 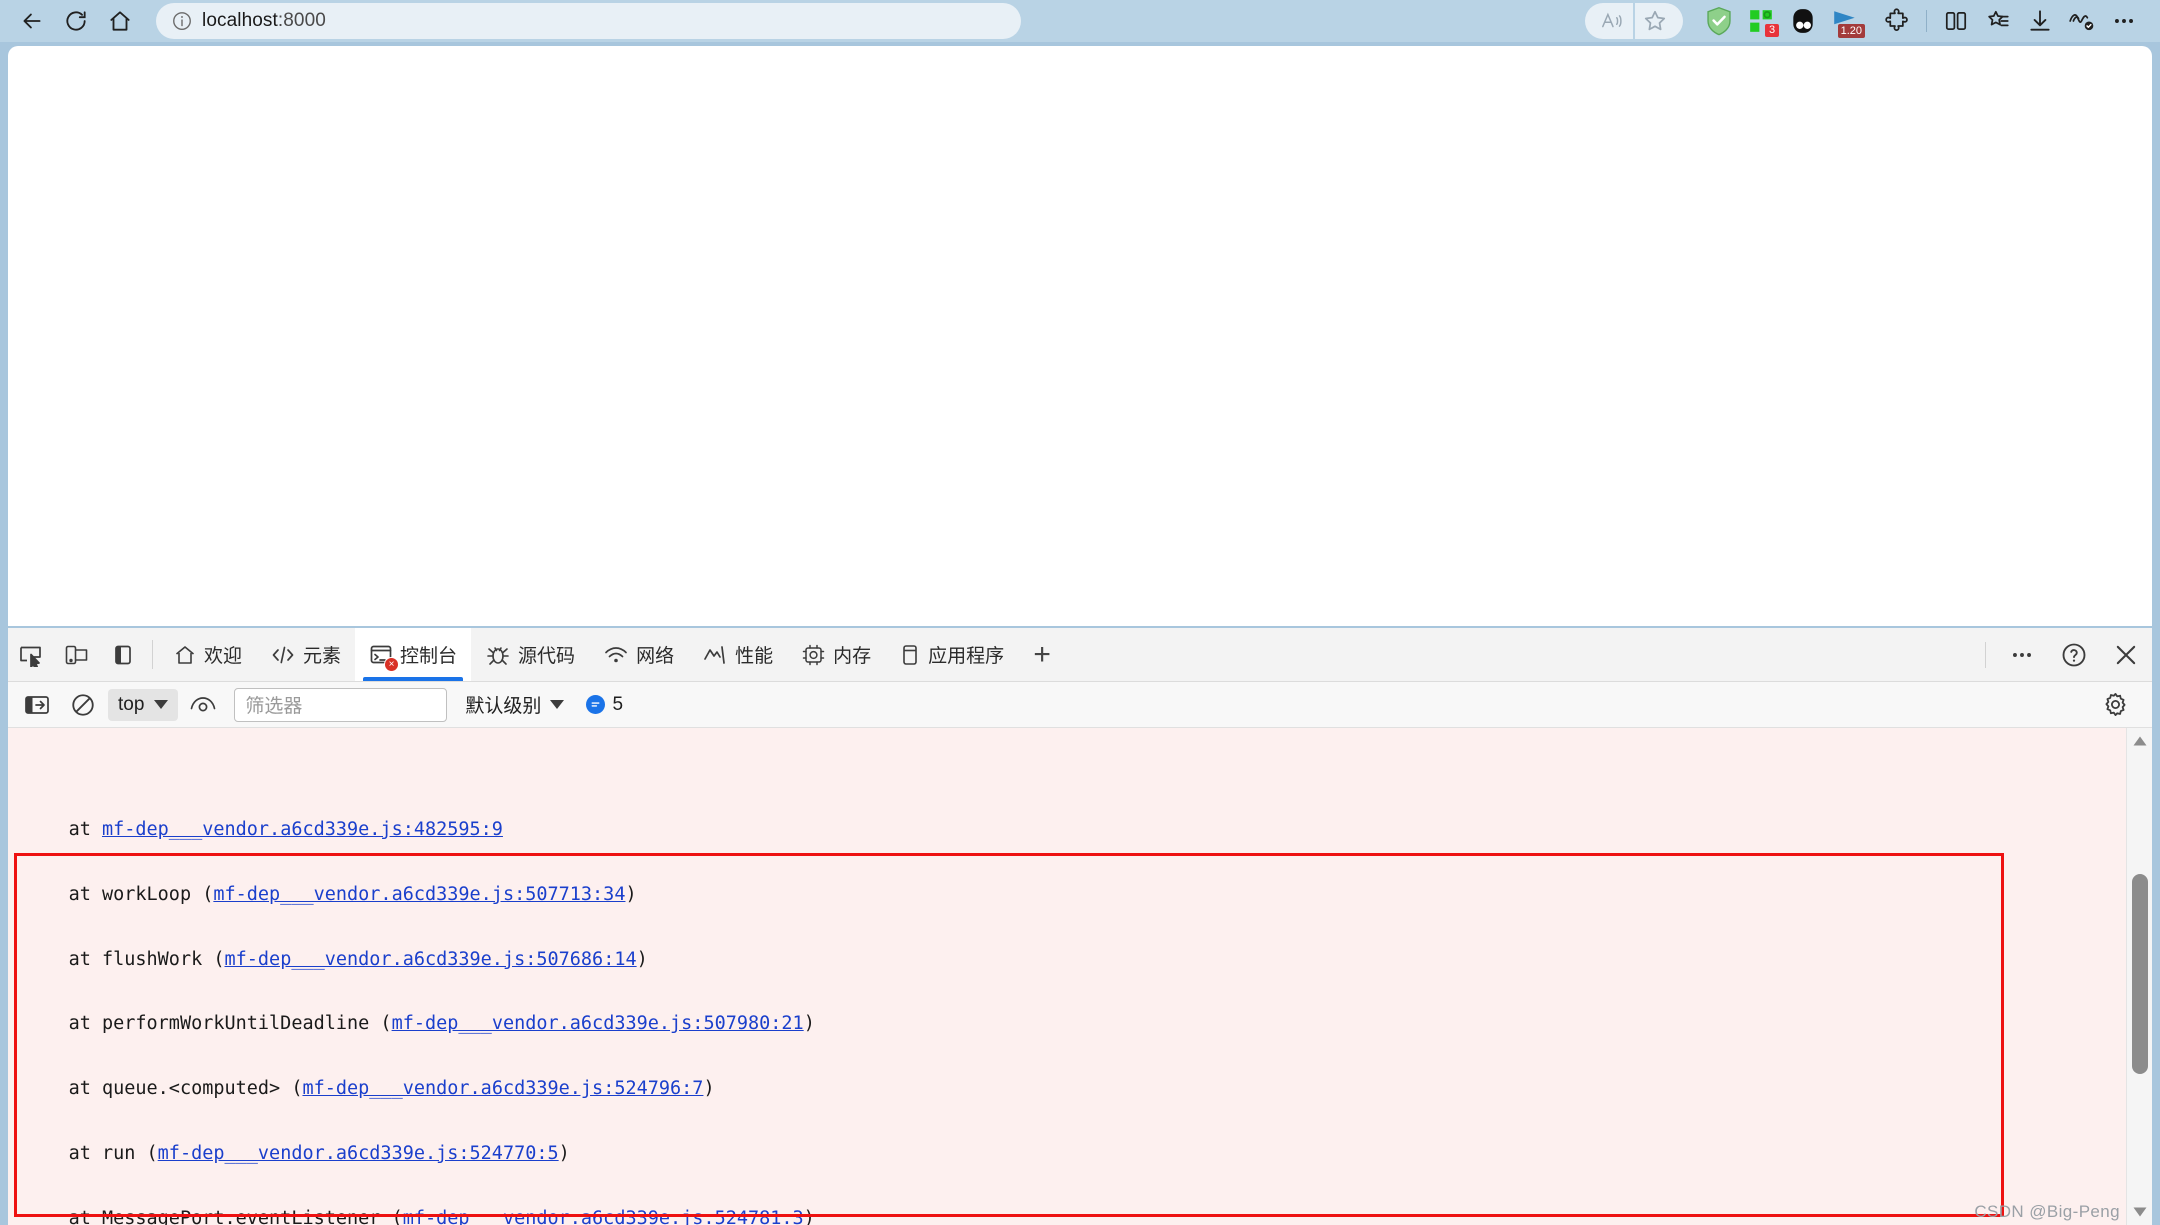 I want to click on extension-grid-badge: 3, so click(x=1772, y=30).